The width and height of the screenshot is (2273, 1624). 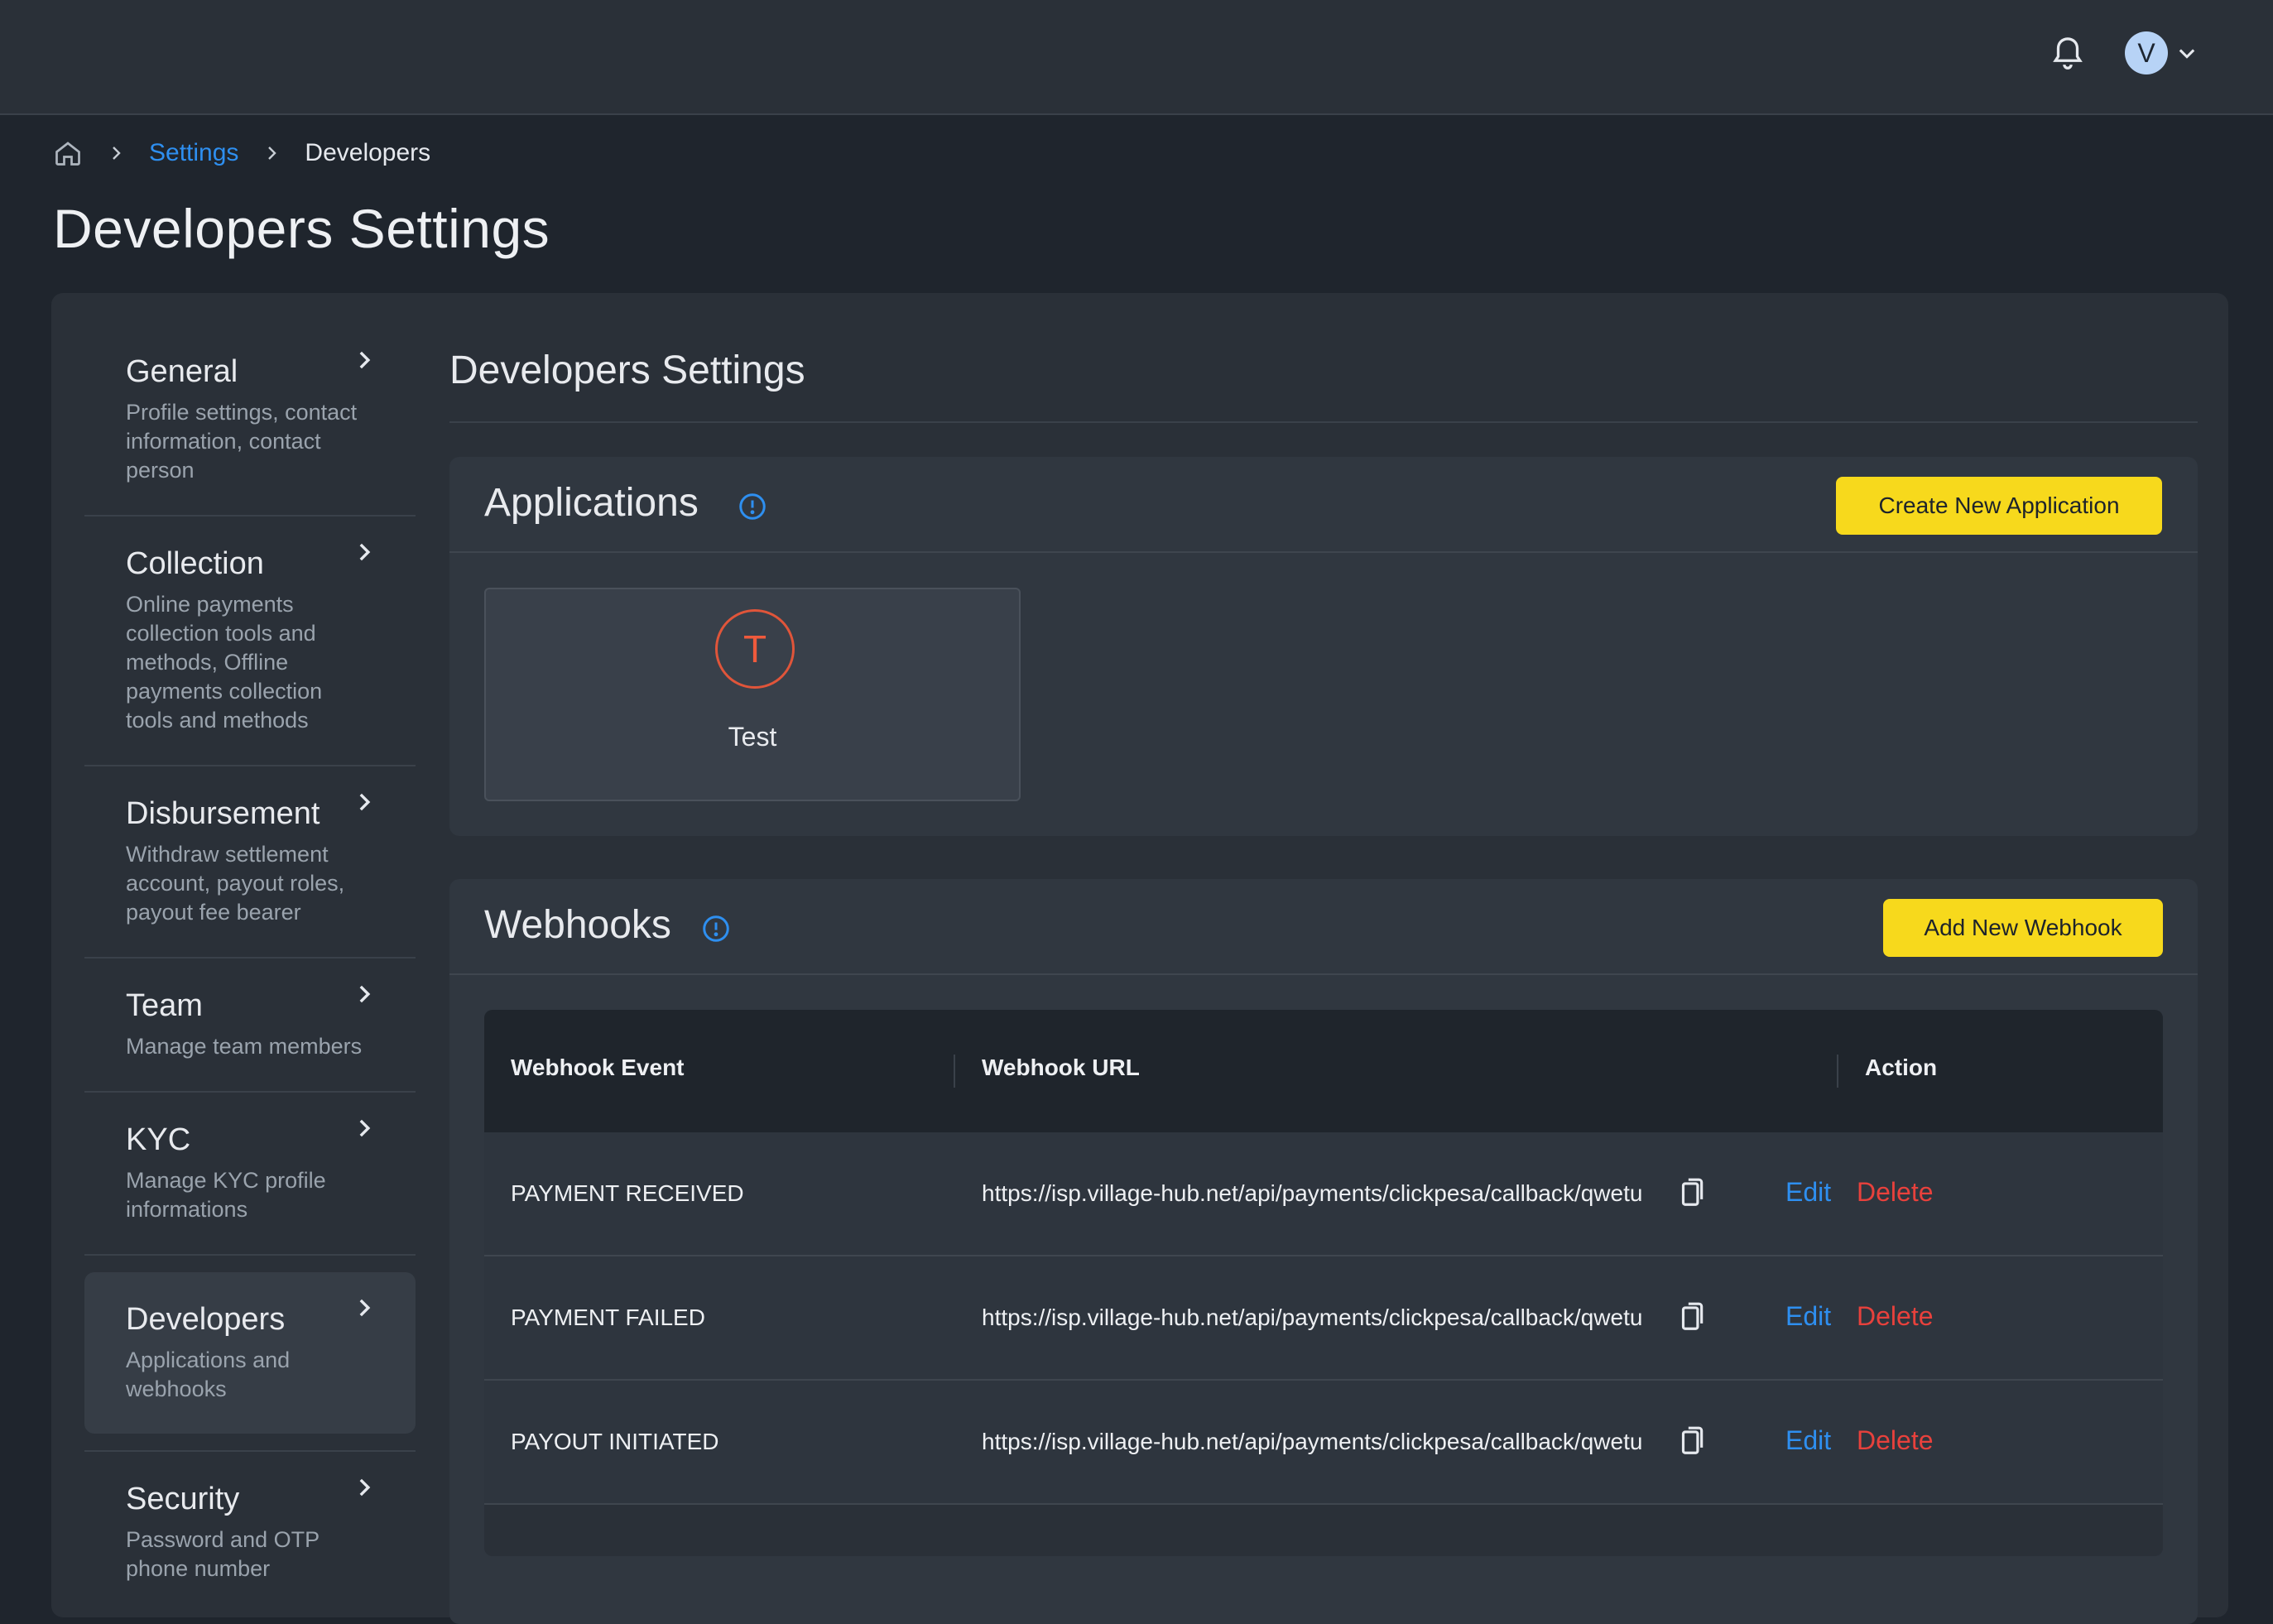 What do you see at coordinates (2187, 53) in the screenshot?
I see `chevron-down-icon` at bounding box center [2187, 53].